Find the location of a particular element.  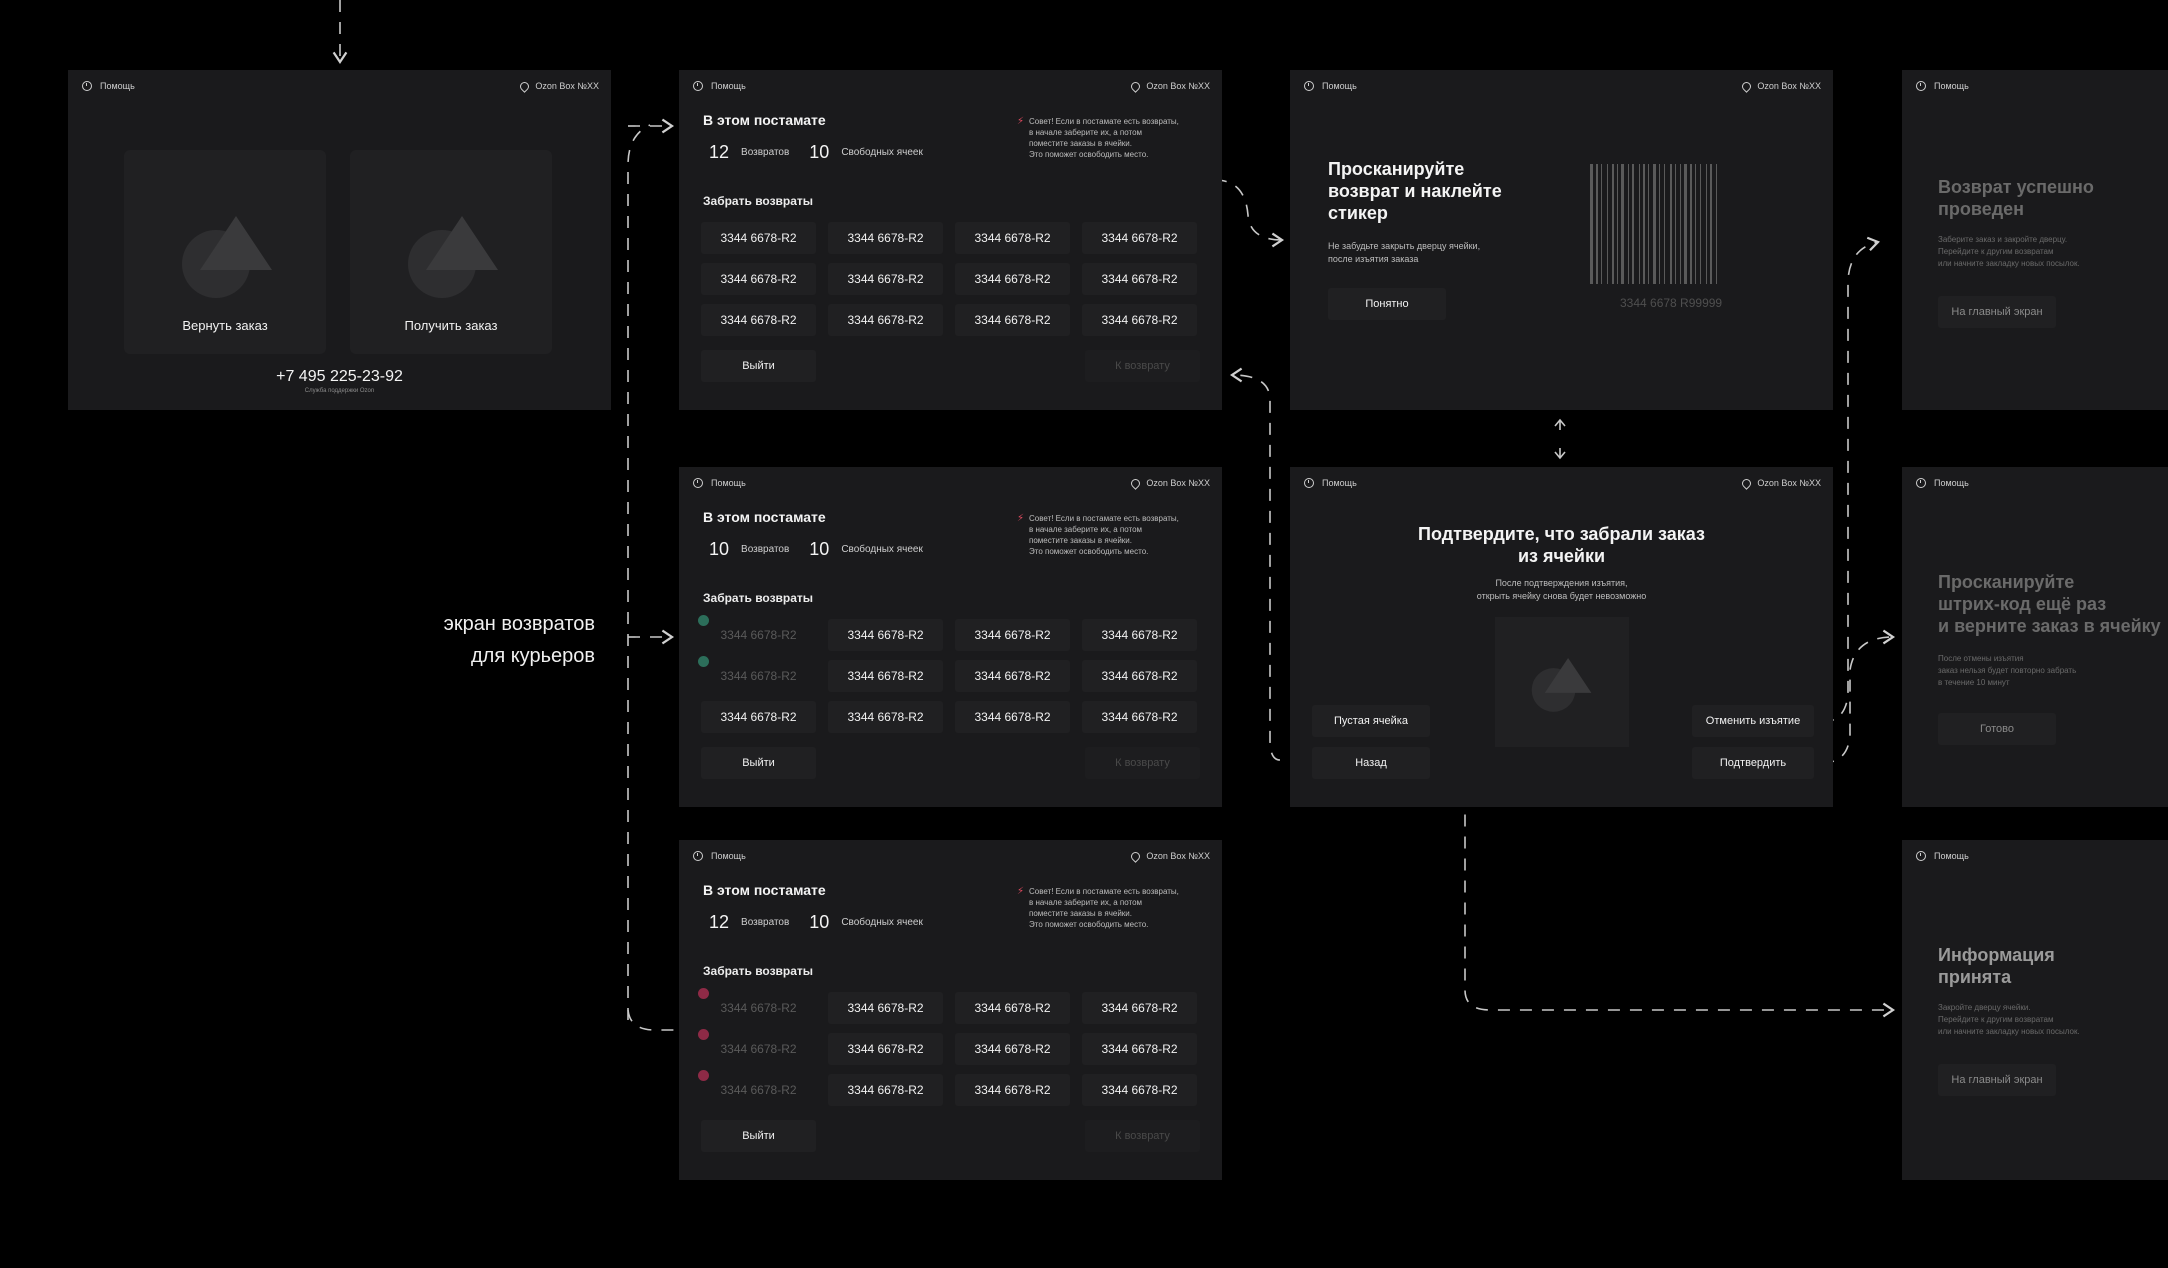

label-line: экран возвратов is located at coordinates (519, 624).